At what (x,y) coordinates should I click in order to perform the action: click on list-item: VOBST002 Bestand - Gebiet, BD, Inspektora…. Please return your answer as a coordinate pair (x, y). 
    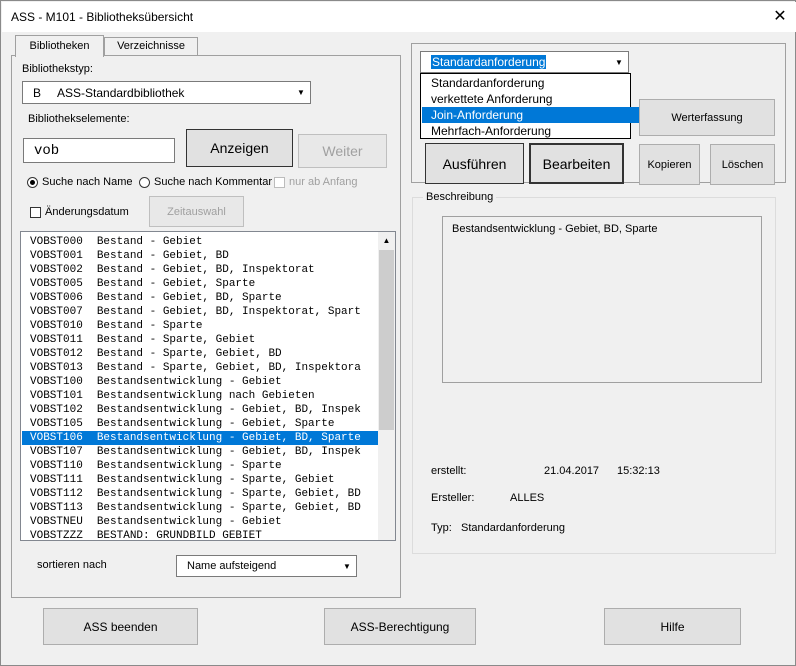
    Looking at the image, I should click on (172, 270).